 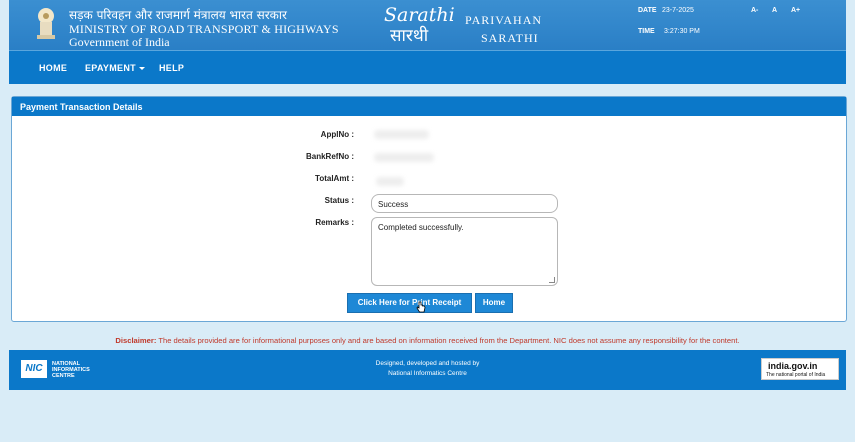 What do you see at coordinates (796, 375) in the screenshot?
I see `india-gov-sub: The national portal of India` at bounding box center [796, 375].